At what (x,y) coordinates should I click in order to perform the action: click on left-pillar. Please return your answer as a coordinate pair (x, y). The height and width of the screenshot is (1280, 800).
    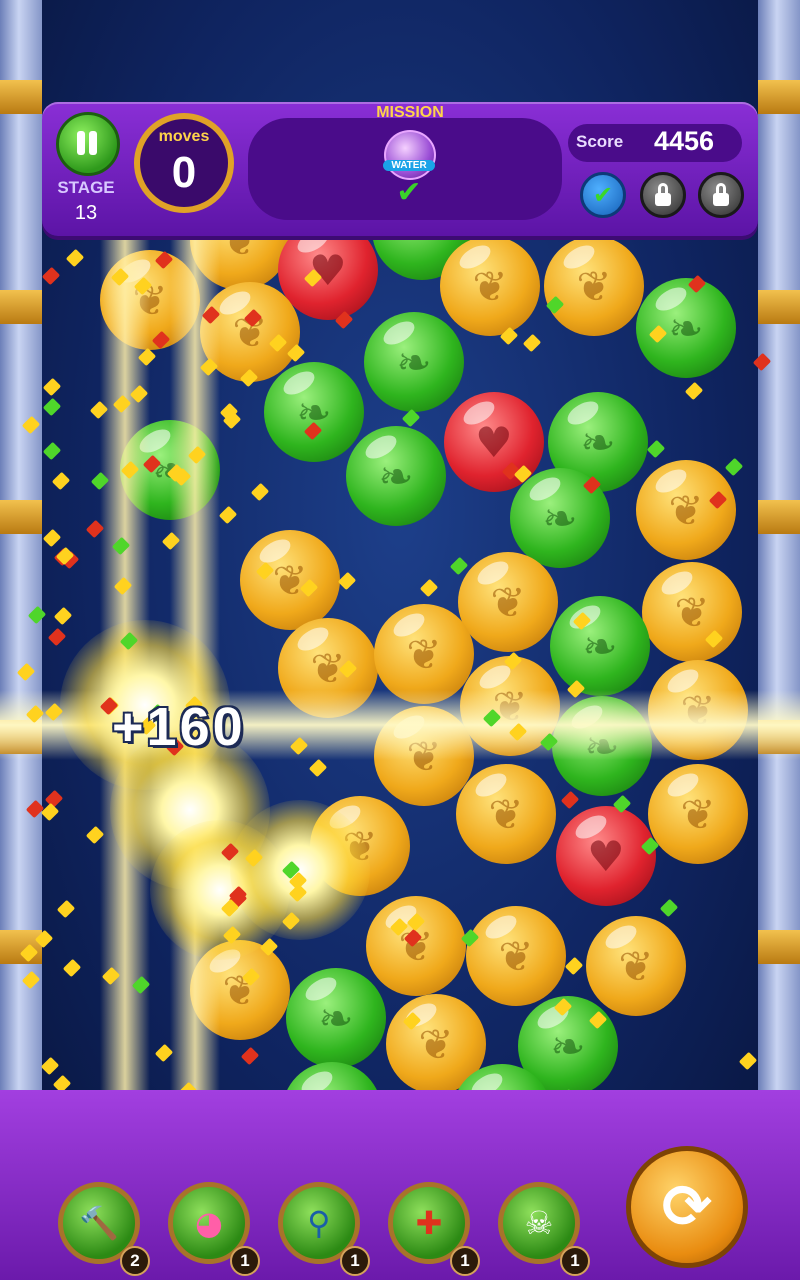
    Looking at the image, I should click on (21, 550).